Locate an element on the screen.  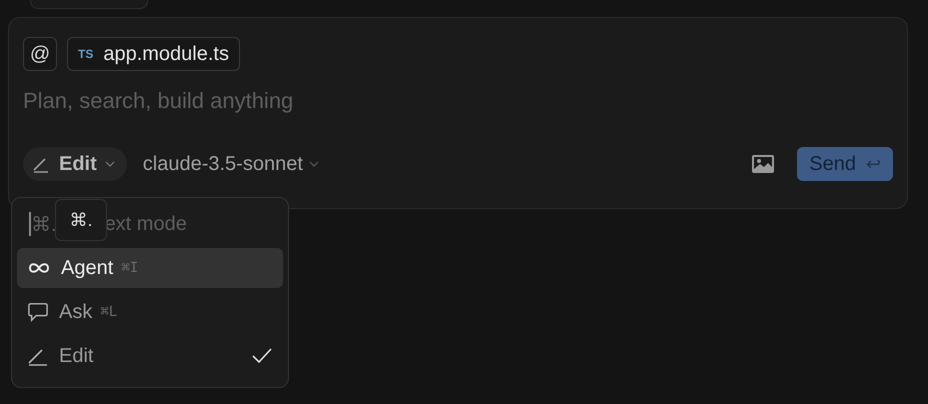
mode-dropdown: Edit is located at coordinates (75, 164).